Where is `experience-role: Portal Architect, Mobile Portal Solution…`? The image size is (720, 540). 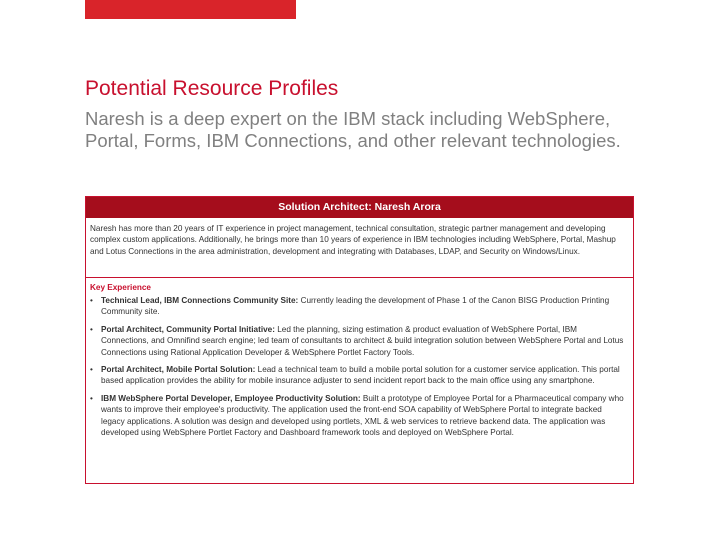
experience-role: Portal Architect, Mobile Portal Solution… is located at coordinates (179, 370).